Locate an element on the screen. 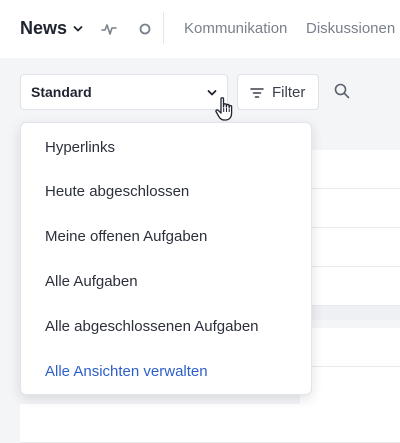 The image size is (400, 443). top-nav-bar: News Kommunikation Diskussionen is located at coordinates (200, 29).